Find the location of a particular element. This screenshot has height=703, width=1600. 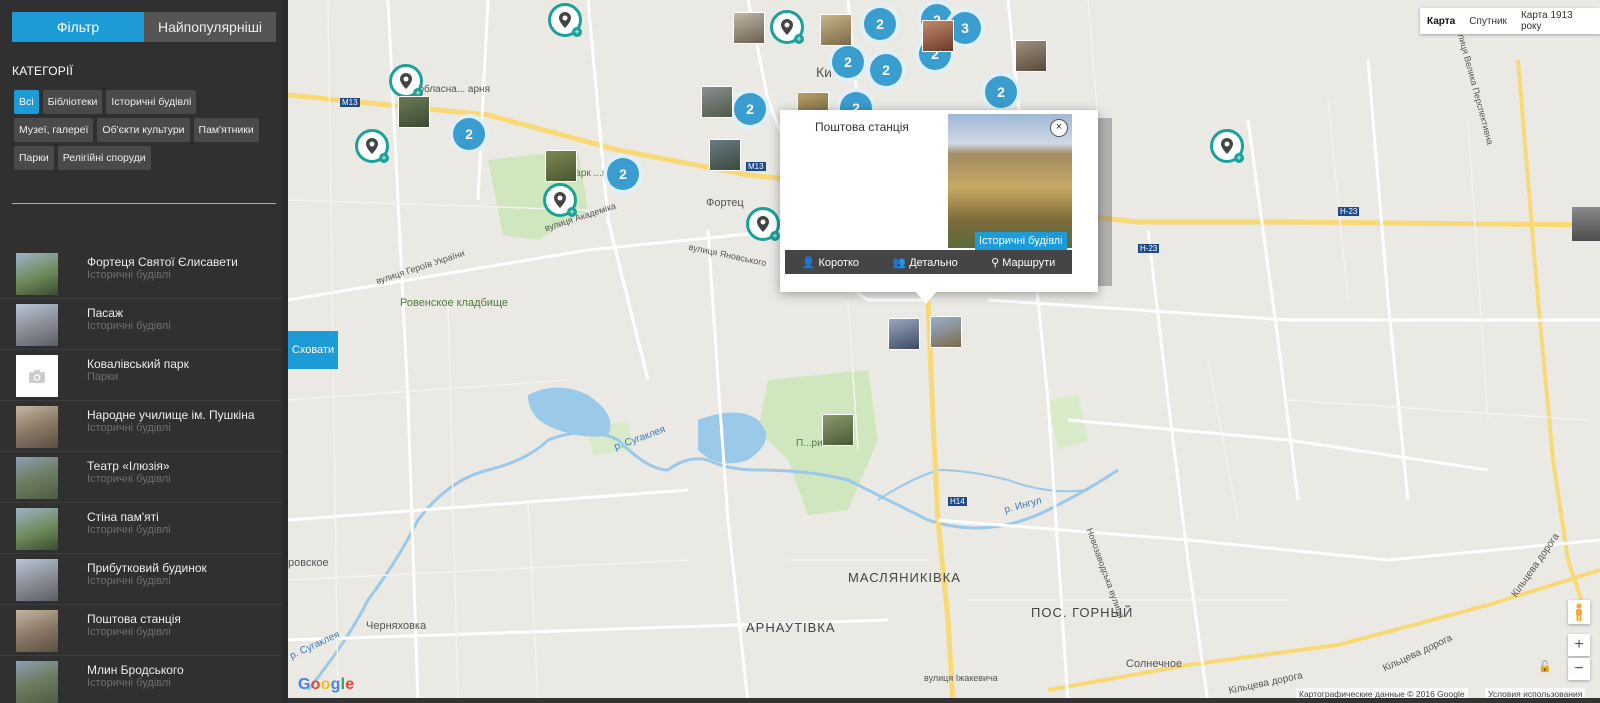

list-item: Млин Бродського Історичні будівлі is located at coordinates (141, 679).